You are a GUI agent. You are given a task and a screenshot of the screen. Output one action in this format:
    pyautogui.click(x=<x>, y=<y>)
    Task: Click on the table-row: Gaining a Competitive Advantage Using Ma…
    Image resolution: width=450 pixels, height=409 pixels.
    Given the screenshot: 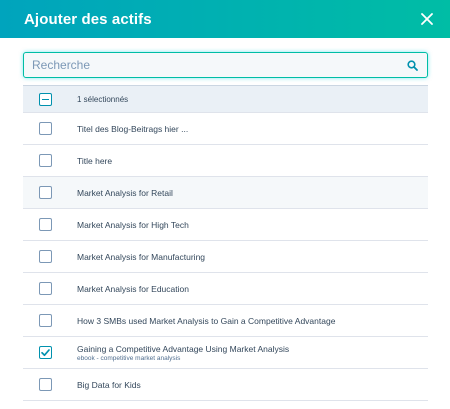 What is the action you would take?
    pyautogui.click(x=225, y=353)
    